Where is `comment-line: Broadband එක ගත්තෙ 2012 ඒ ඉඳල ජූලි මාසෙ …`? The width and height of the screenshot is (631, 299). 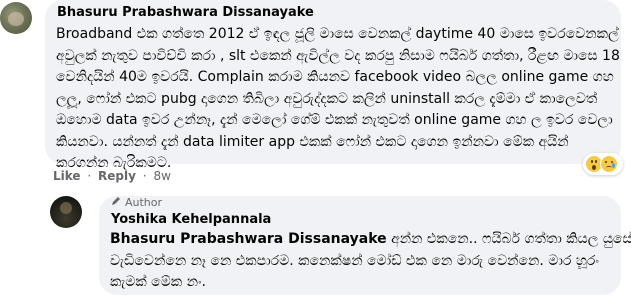 comment-line: Broadband එක ගත්තෙ 2012 ඒ ඉඳල ජූලි මාසෙ … is located at coordinates (337, 34).